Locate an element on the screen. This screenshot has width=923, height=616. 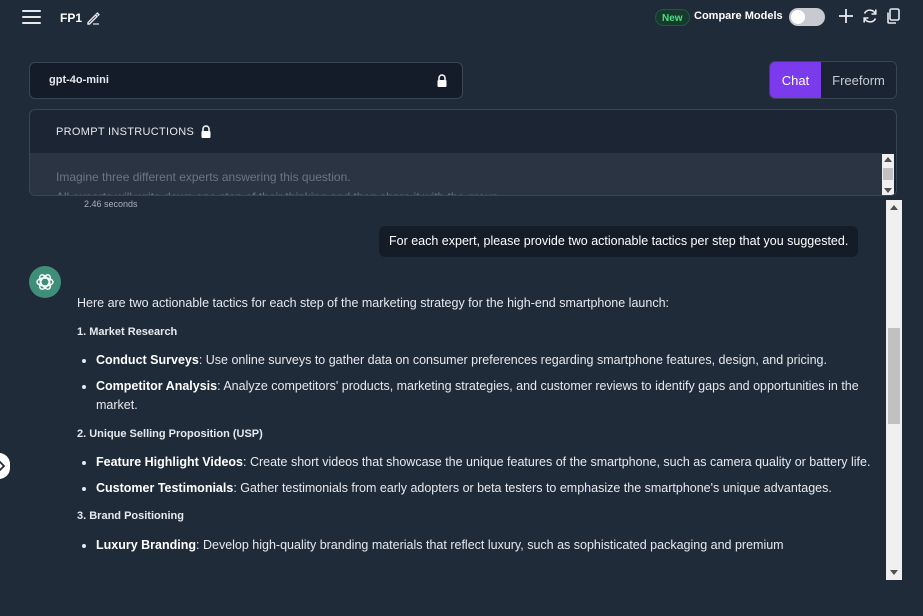
chat-bottom-mask is located at coordinates (443, 598).